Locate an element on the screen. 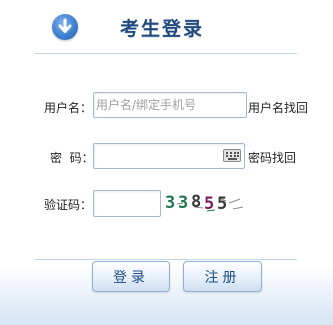  captcha-image: 33855 is located at coordinates (203, 203).